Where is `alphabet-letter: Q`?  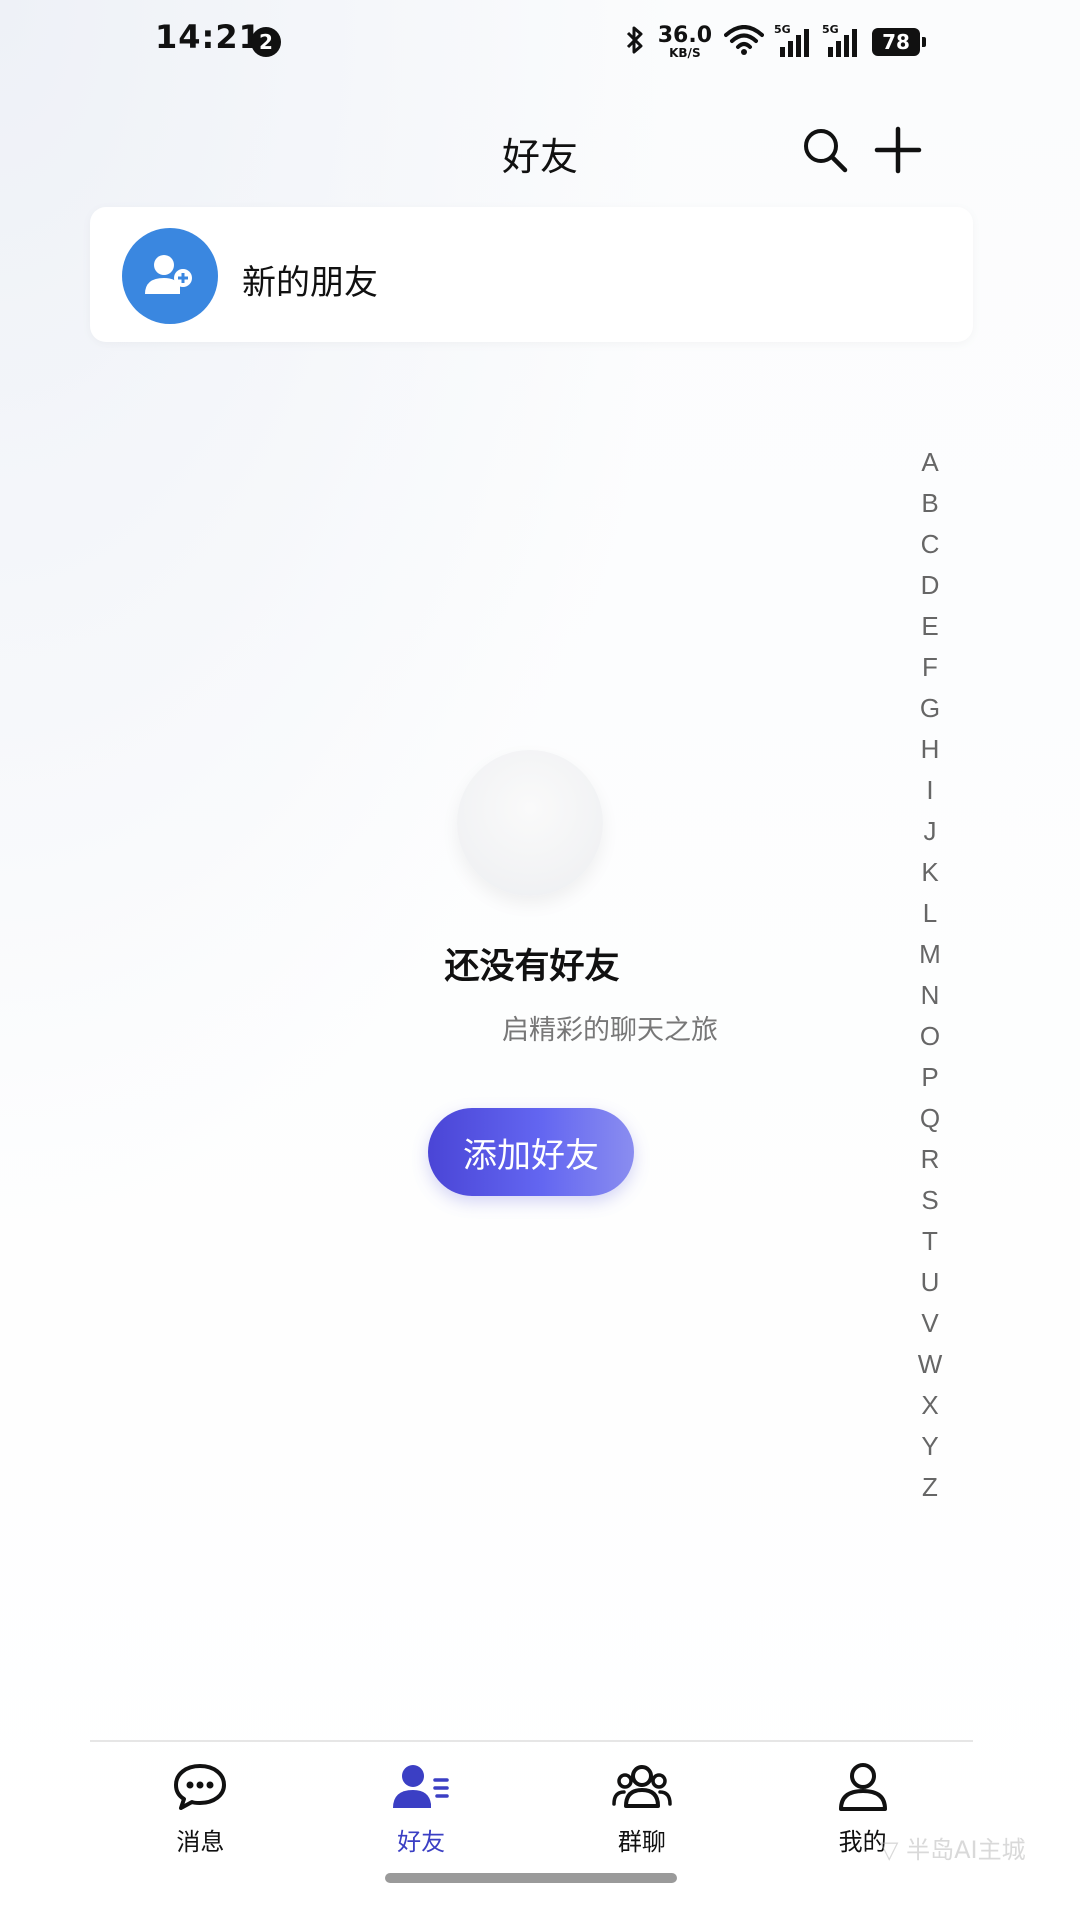 alphabet-letter: Q is located at coordinates (930, 1118).